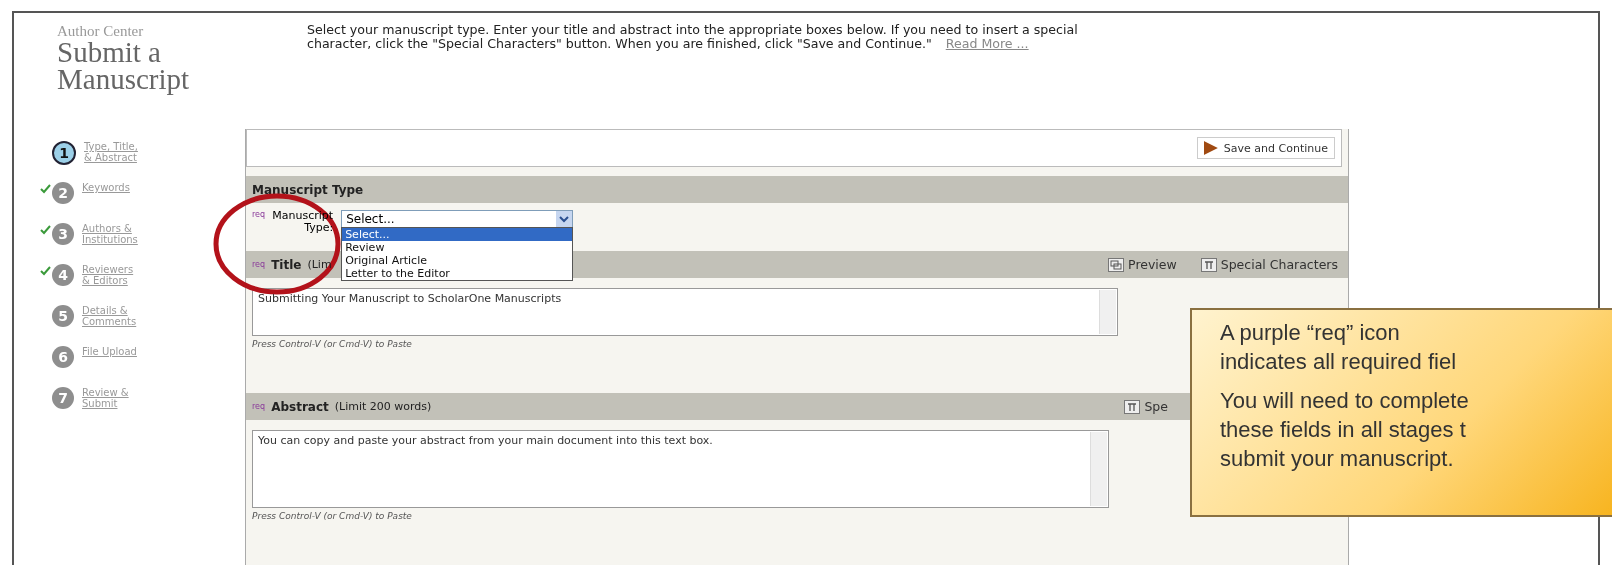 The width and height of the screenshot is (1612, 565). What do you see at coordinates (1345, 430) in the screenshot?
I see `callout-text: You will need to complete these fields in all stages t submit your manuscript.` at bounding box center [1345, 430].